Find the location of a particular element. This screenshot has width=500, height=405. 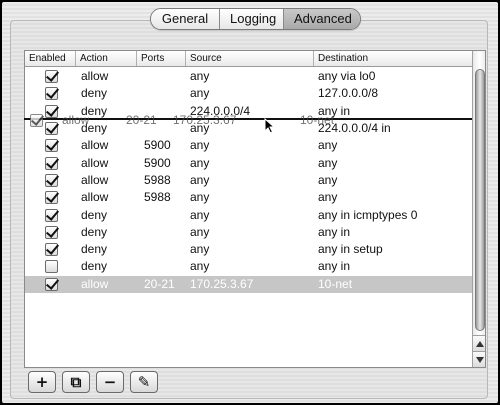

add-rule-button: + is located at coordinates (42, 382).